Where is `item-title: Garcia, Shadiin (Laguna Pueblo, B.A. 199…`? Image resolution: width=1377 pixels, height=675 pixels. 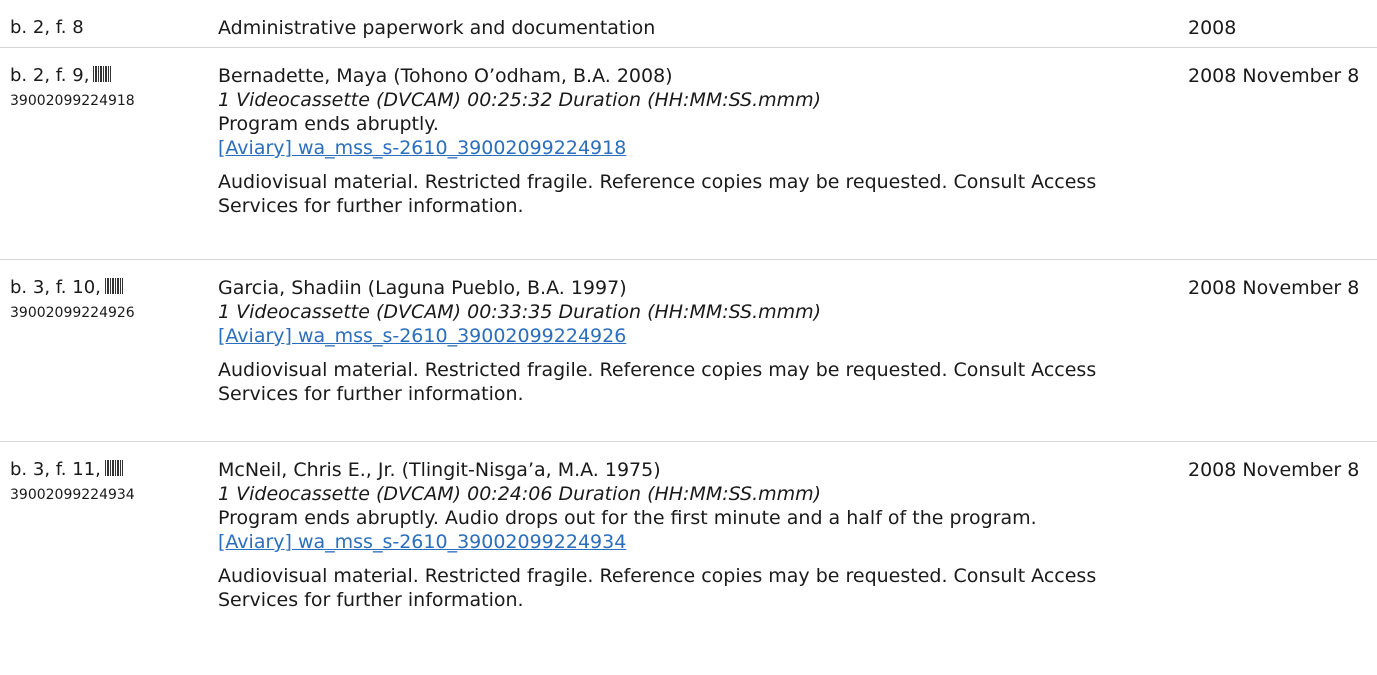 item-title: Garcia, Shadiin (Laguna Pueblo, B.A. 199… is located at coordinates (422, 288).